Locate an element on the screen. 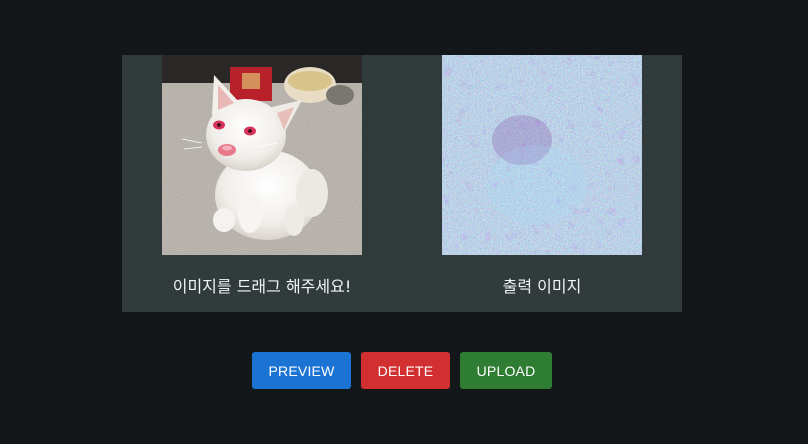 This screenshot has width=808, height=444. input-image-dropzone is located at coordinates (262, 155).